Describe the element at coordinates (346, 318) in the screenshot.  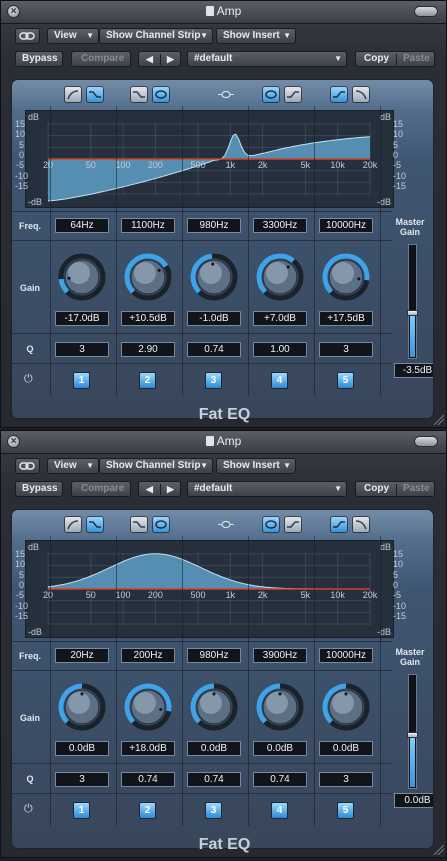
I see `gain-field-band-5: +17.5dB` at that location.